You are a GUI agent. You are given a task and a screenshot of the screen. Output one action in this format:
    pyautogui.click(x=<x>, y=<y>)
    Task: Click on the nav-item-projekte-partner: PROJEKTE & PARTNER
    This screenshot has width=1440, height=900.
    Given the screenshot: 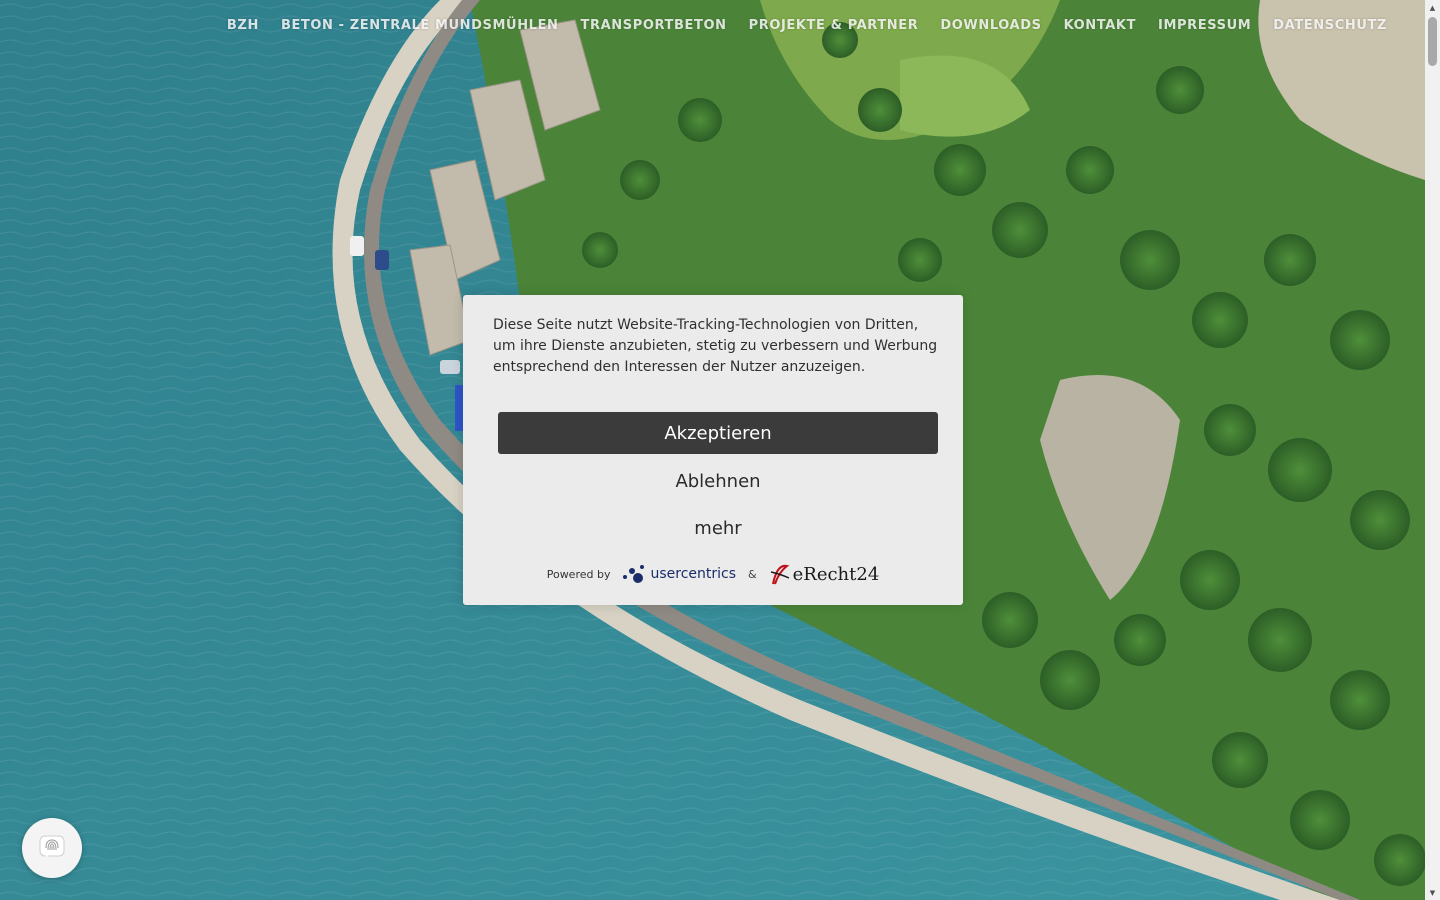 What is the action you would take?
    pyautogui.click(x=834, y=26)
    